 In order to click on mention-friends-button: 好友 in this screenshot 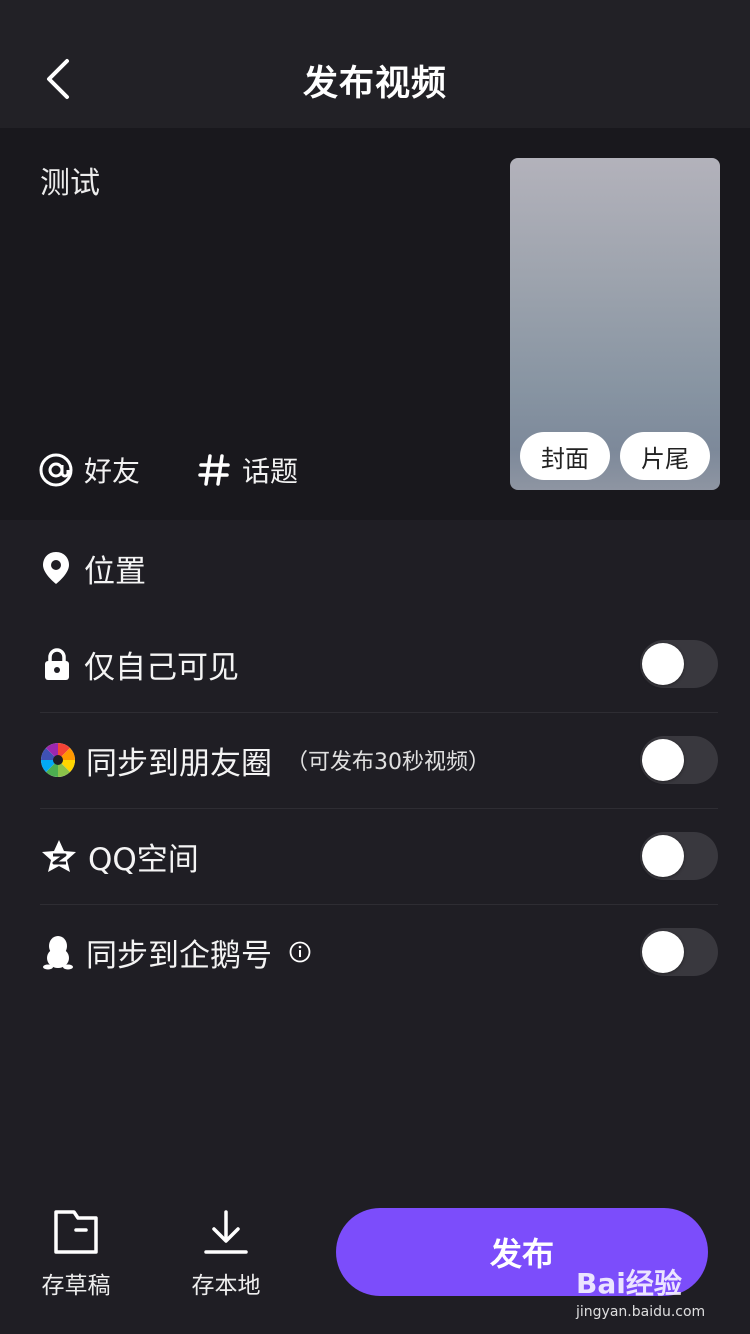, I will do `click(89, 470)`.